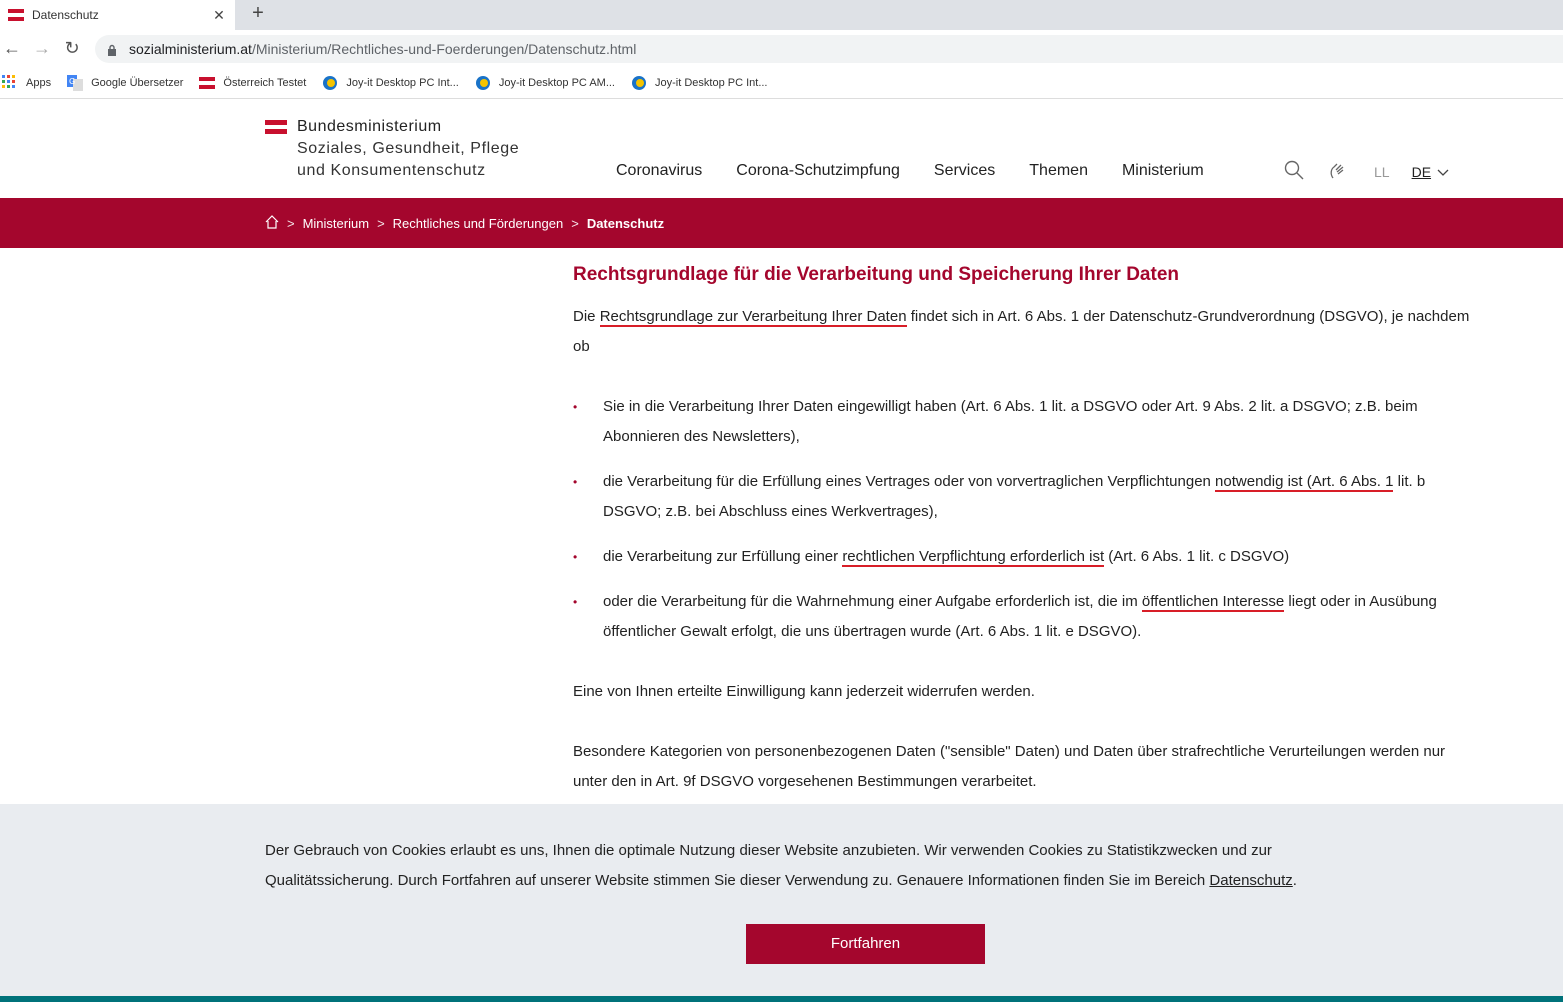 The width and height of the screenshot is (1563, 1002). What do you see at coordinates (39, 82) in the screenshot?
I see `bookmark-label: Apps` at bounding box center [39, 82].